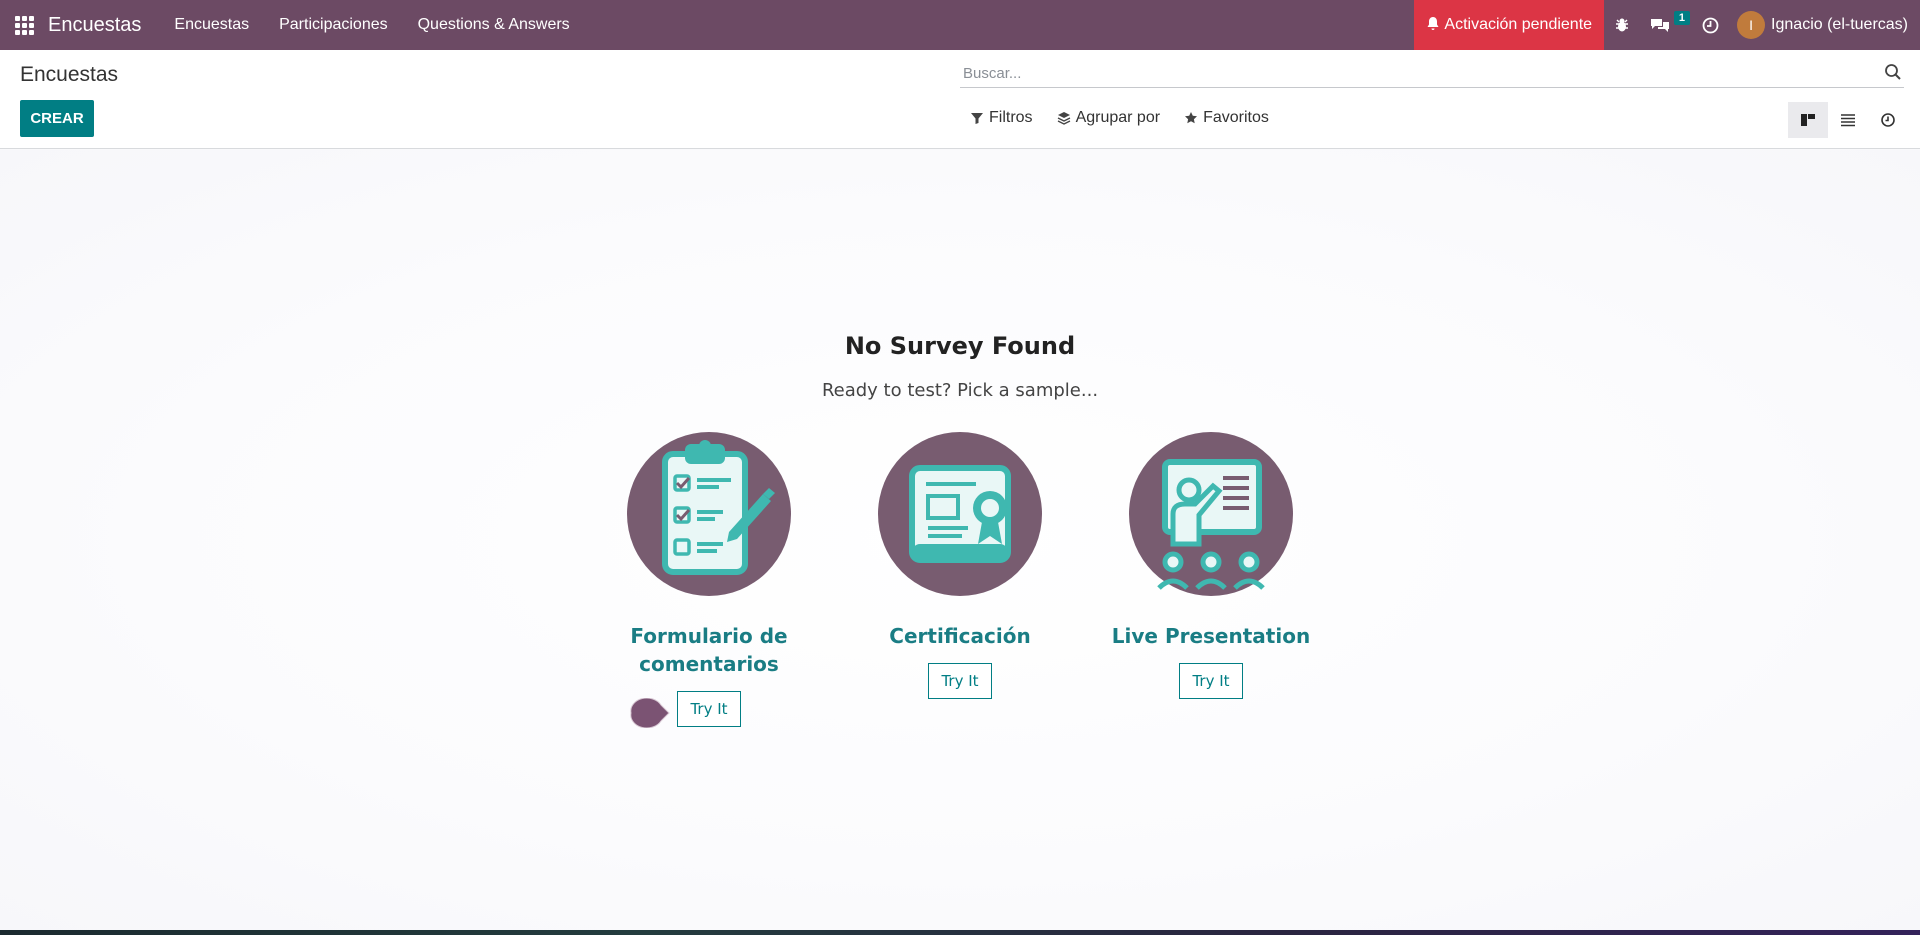 The width and height of the screenshot is (1920, 935). I want to click on kanban-view-button, so click(1808, 120).